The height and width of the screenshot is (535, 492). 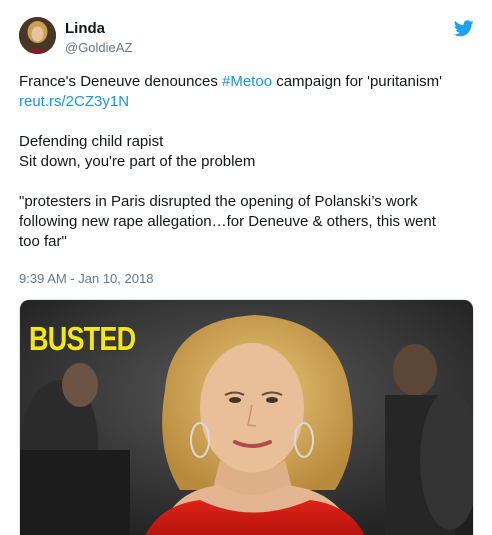 What do you see at coordinates (357, 81) in the screenshot?
I see `tweet-text-suffix: campaign for 'puritanism'` at bounding box center [357, 81].